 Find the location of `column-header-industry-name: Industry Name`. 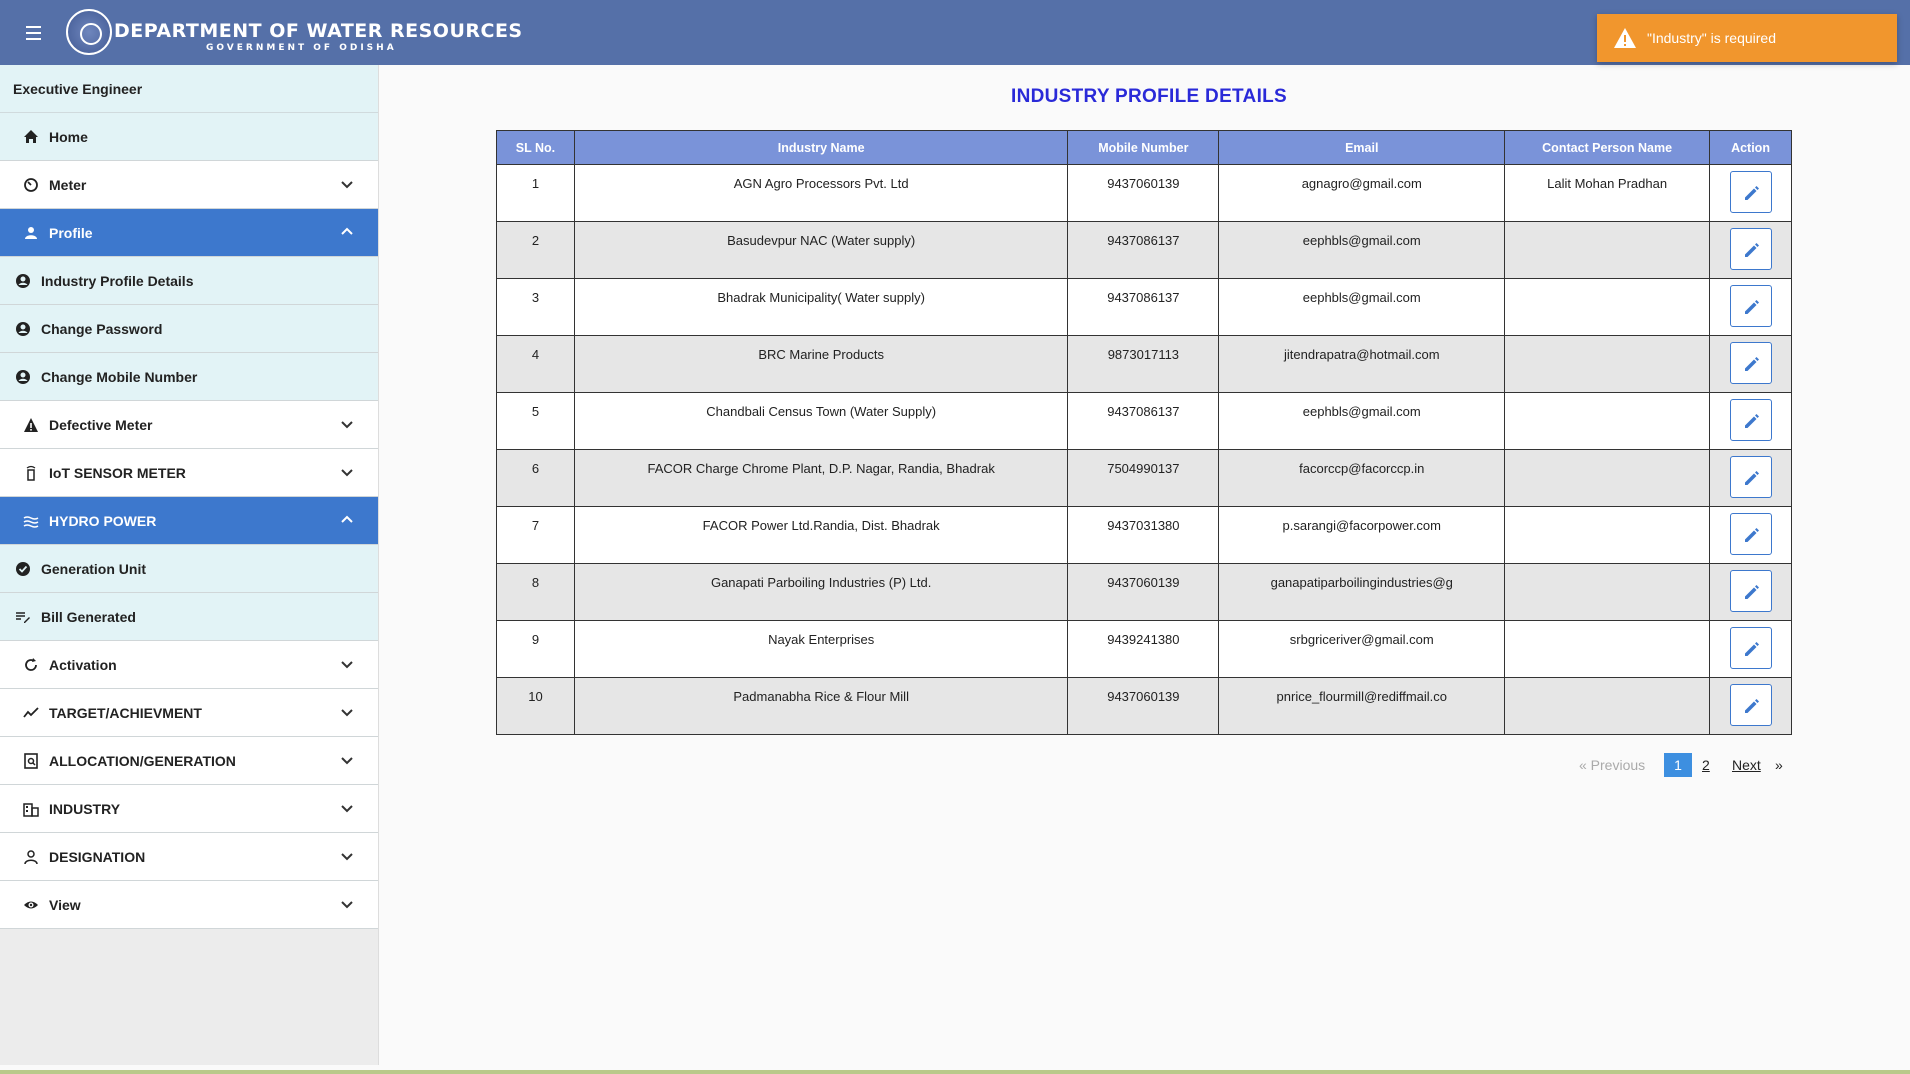

column-header-industry-name: Industry Name is located at coordinates (821, 147).